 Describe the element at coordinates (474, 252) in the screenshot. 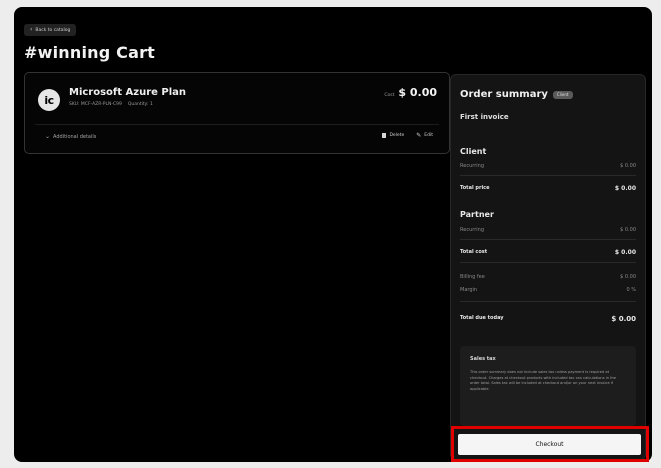

I see `partner-total-label: Total cost` at that location.